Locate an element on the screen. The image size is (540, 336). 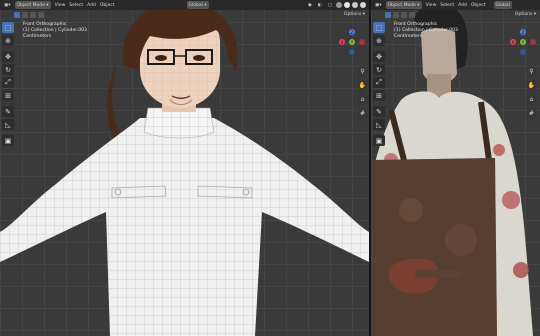
overlays-icon: ◐ is located at coordinates (320, 5).